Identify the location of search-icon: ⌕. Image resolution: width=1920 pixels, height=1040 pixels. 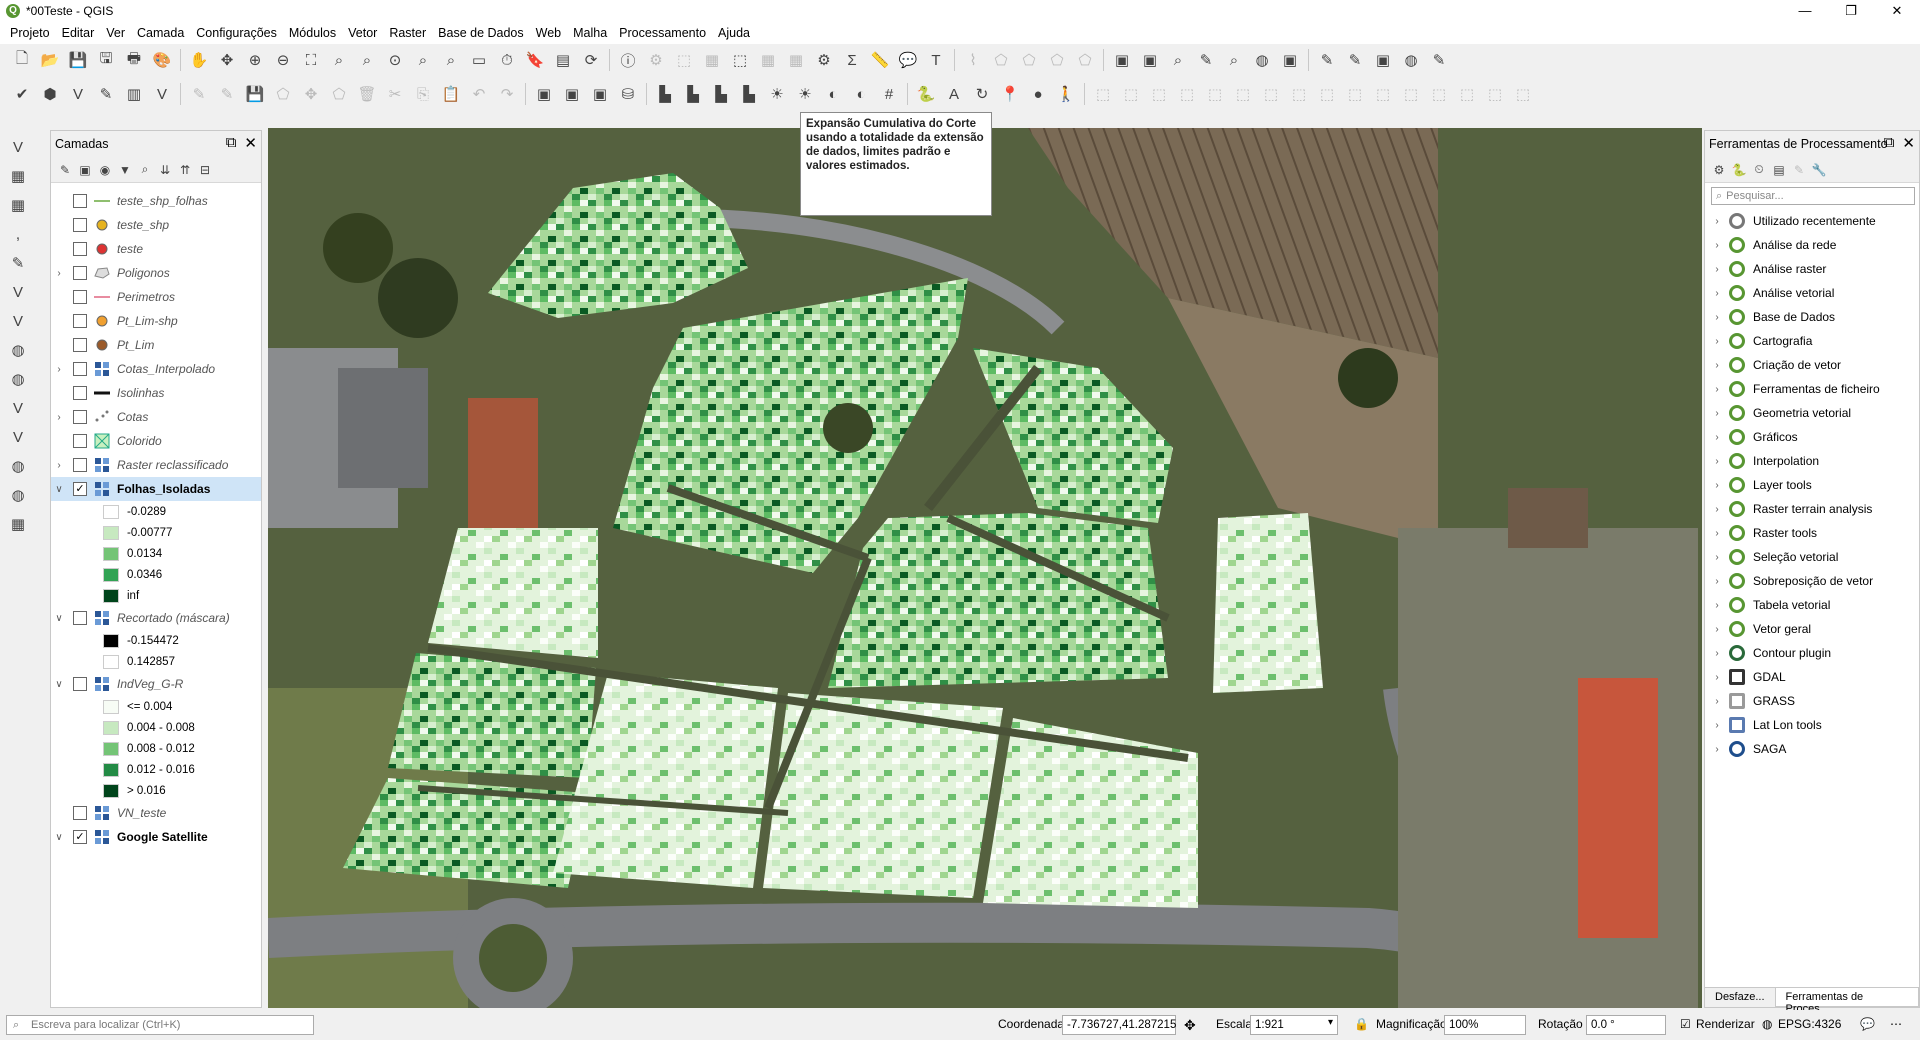
(1234, 60).